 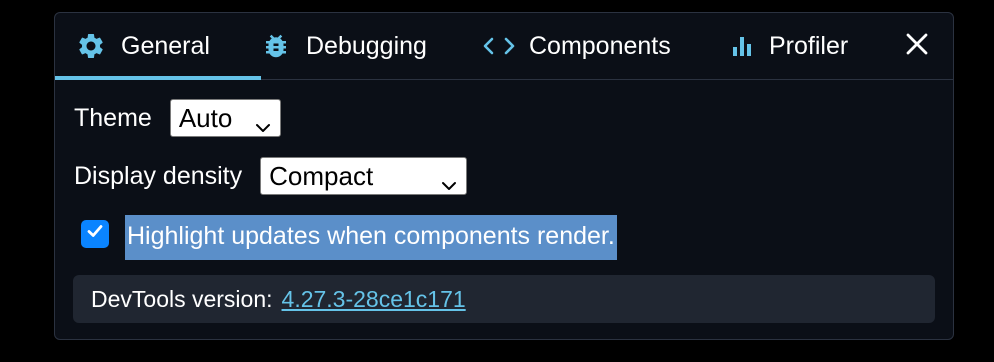 I want to click on display-density-select: Compact, so click(x=364, y=176).